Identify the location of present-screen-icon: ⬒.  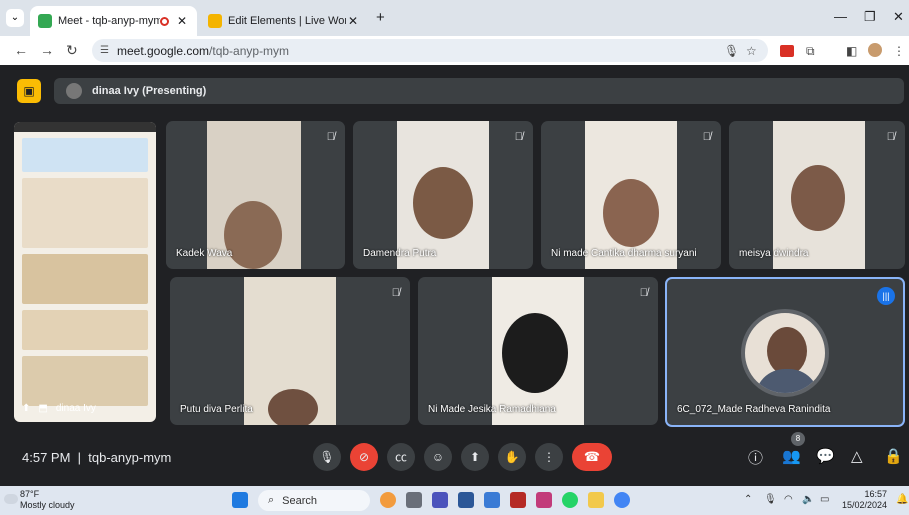
(42, 408).